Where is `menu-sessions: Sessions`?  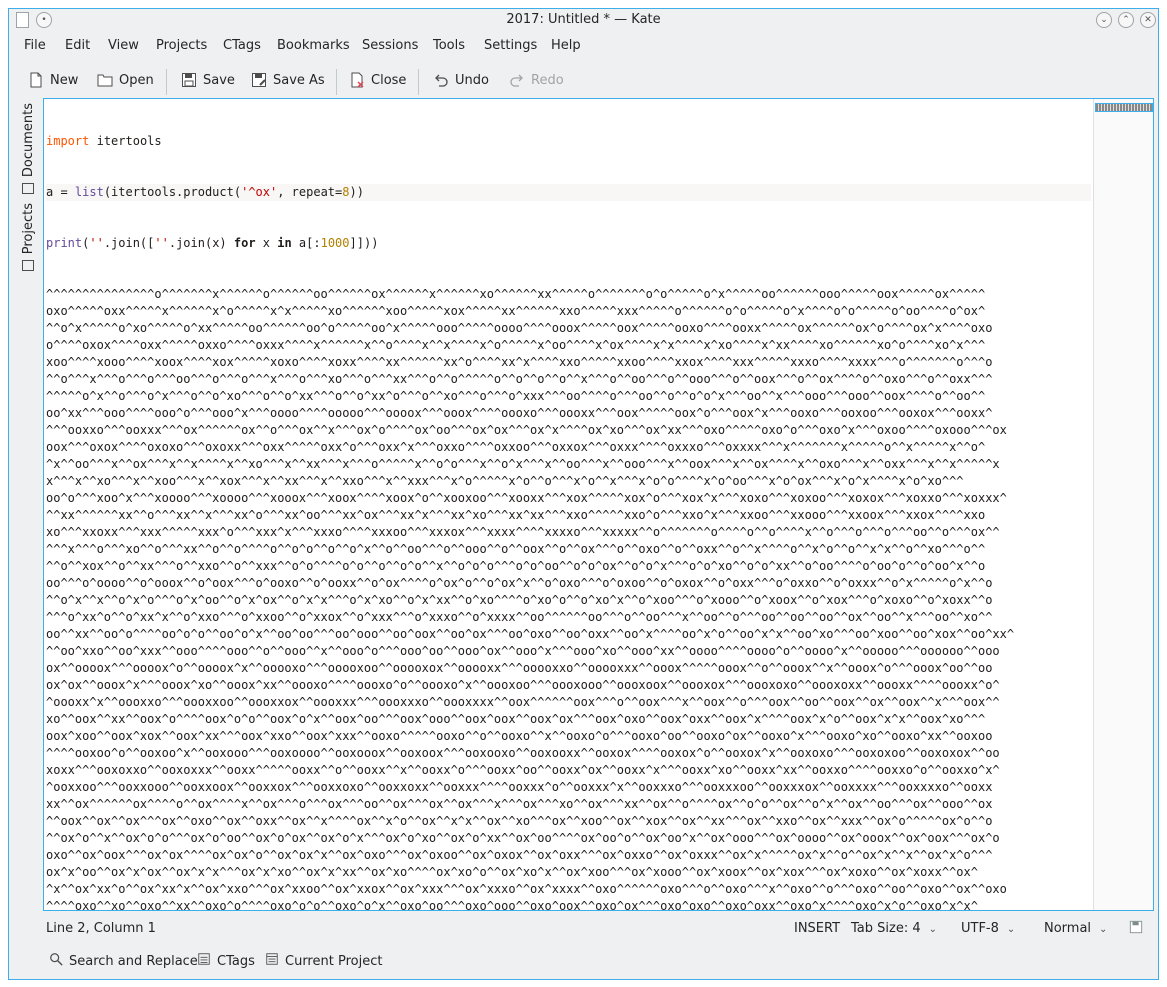
menu-sessions: Sessions is located at coordinates (390, 45).